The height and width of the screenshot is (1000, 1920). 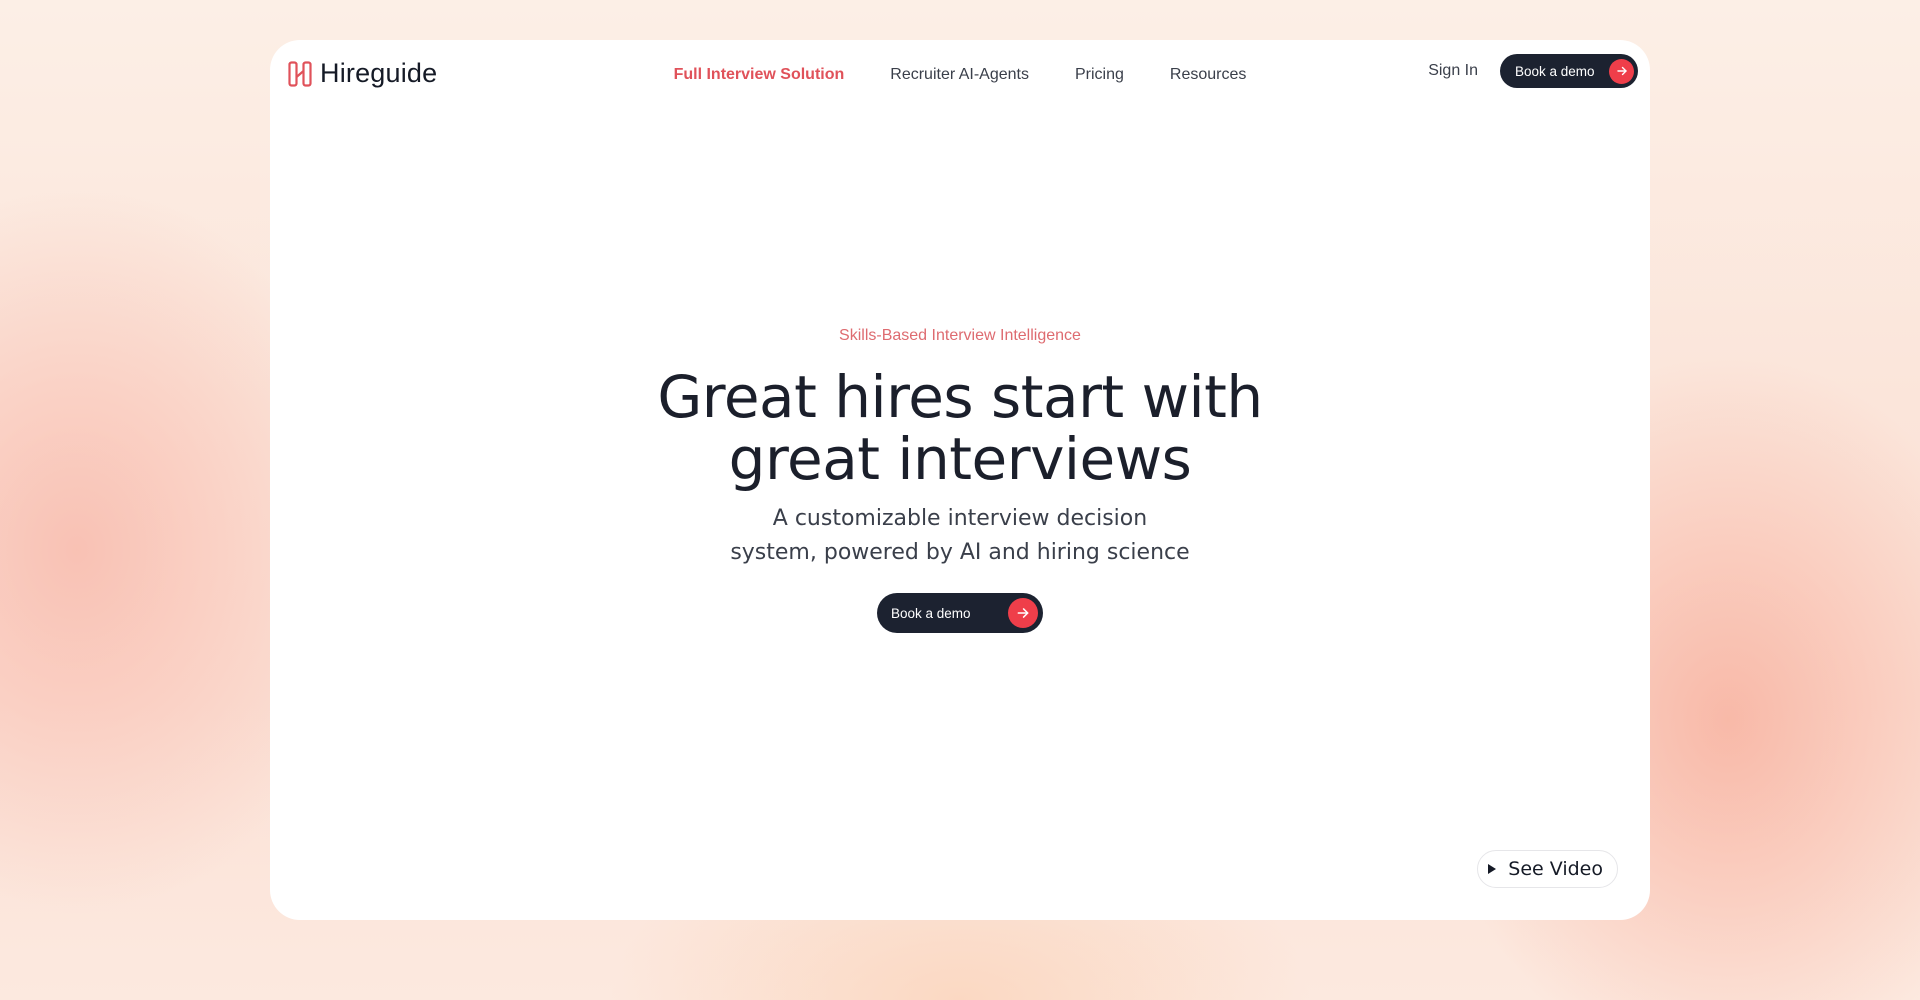 I want to click on sign-in-link: Sign In, so click(x=1453, y=71).